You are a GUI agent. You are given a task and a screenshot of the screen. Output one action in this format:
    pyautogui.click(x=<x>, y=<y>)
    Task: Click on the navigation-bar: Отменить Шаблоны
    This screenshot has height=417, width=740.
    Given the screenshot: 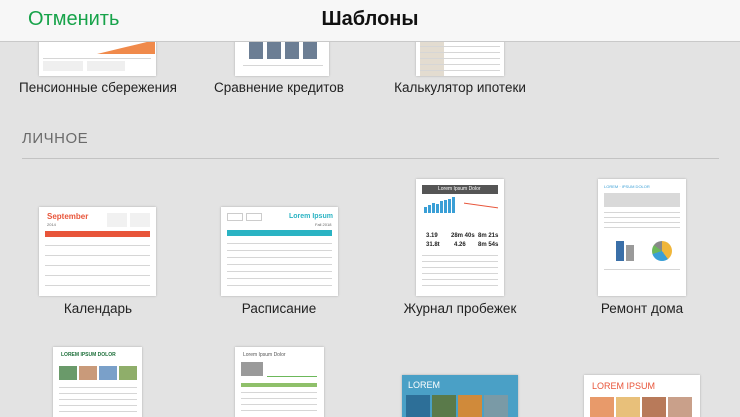 What is the action you would take?
    pyautogui.click(x=370, y=21)
    